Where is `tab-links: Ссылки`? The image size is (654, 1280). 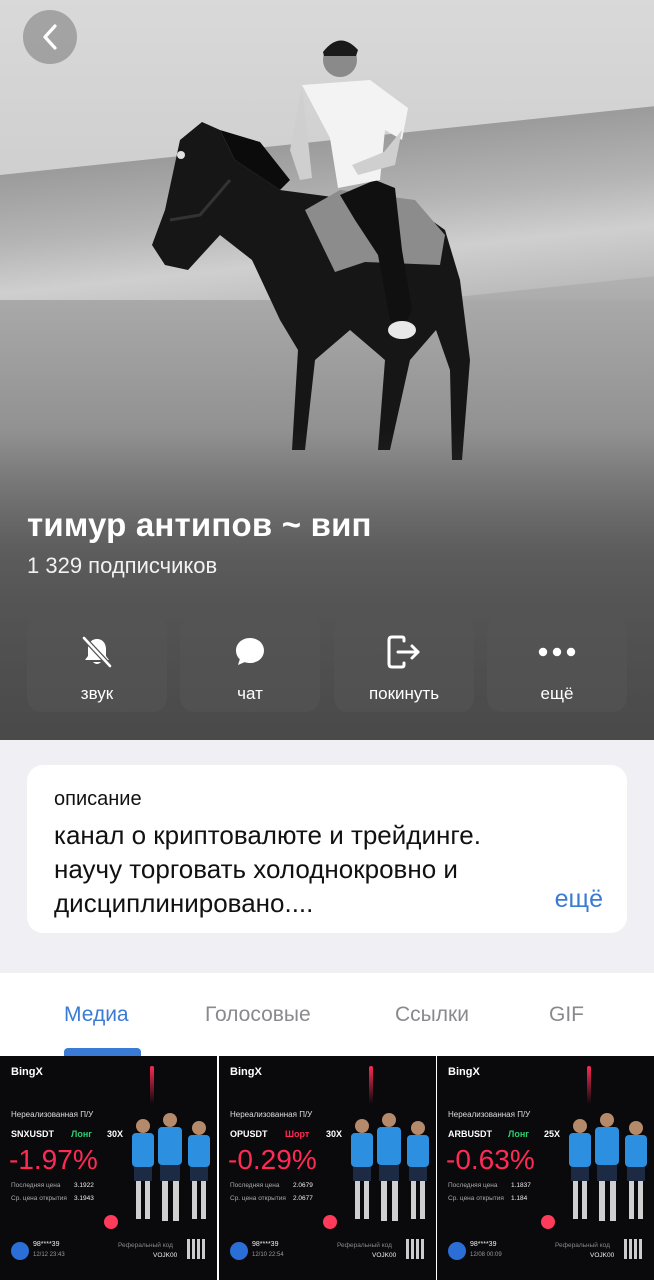
tab-links: Ссылки is located at coordinates (432, 1015).